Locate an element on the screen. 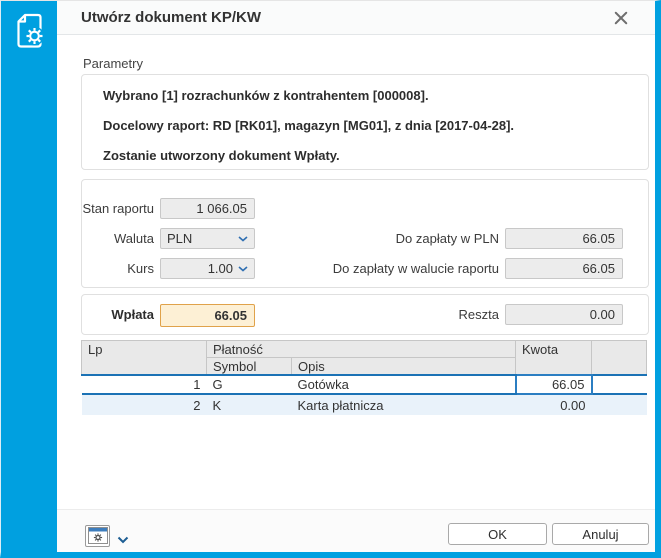  cell-lp: 2 is located at coordinates (144, 404).